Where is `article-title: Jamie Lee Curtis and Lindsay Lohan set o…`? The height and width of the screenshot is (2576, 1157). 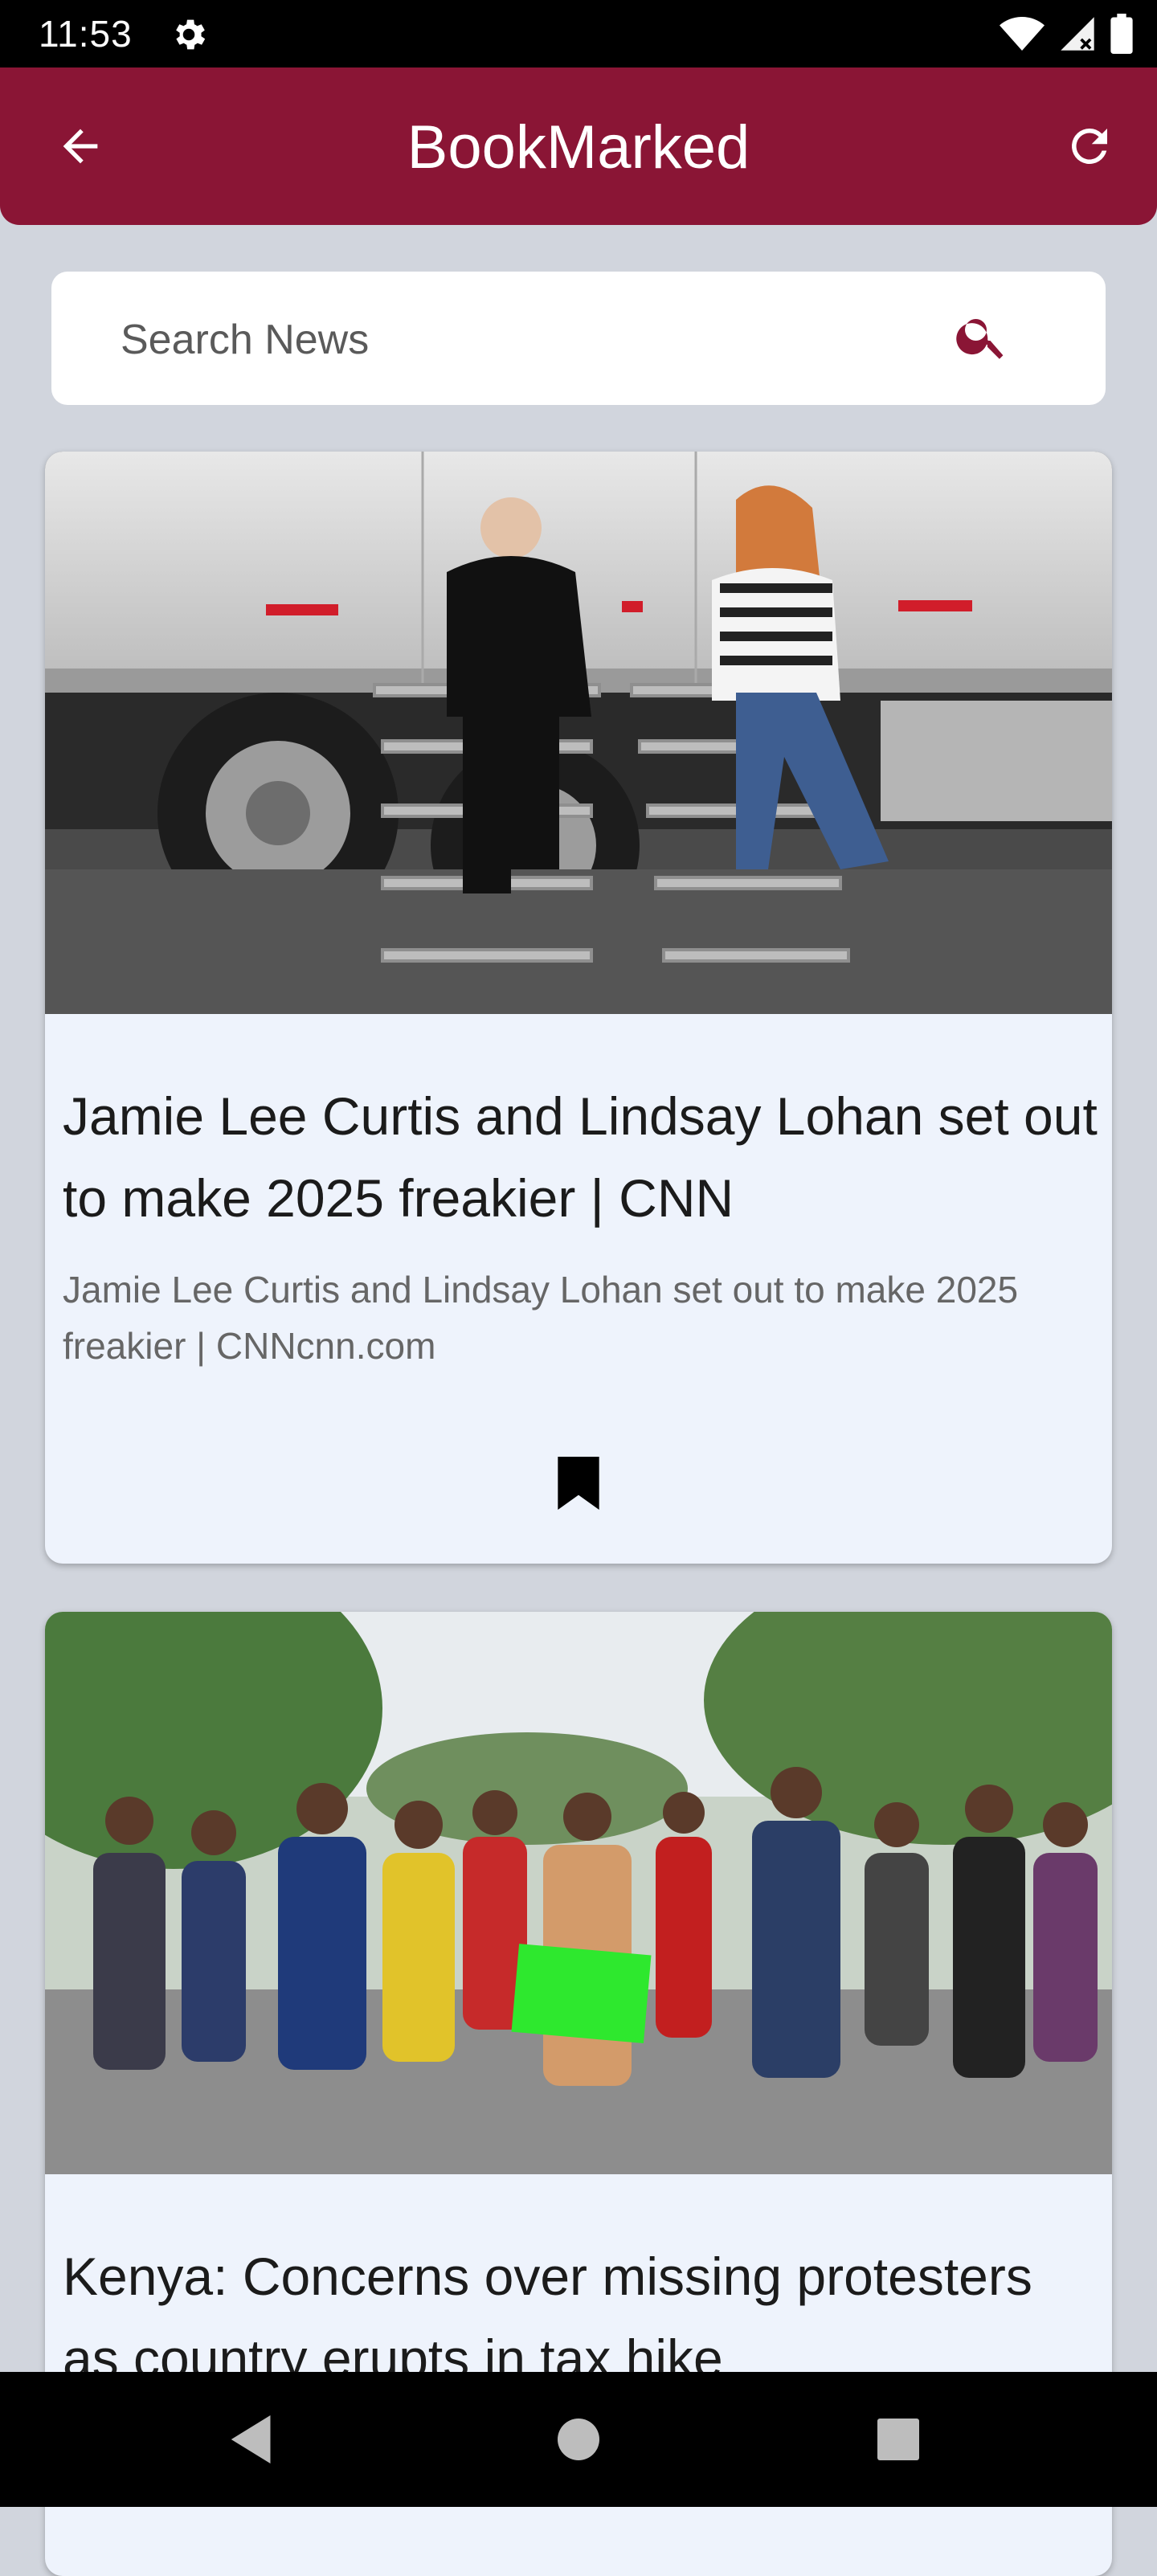 article-title: Jamie Lee Curtis and Lindsay Lohan set o… is located at coordinates (581, 1157).